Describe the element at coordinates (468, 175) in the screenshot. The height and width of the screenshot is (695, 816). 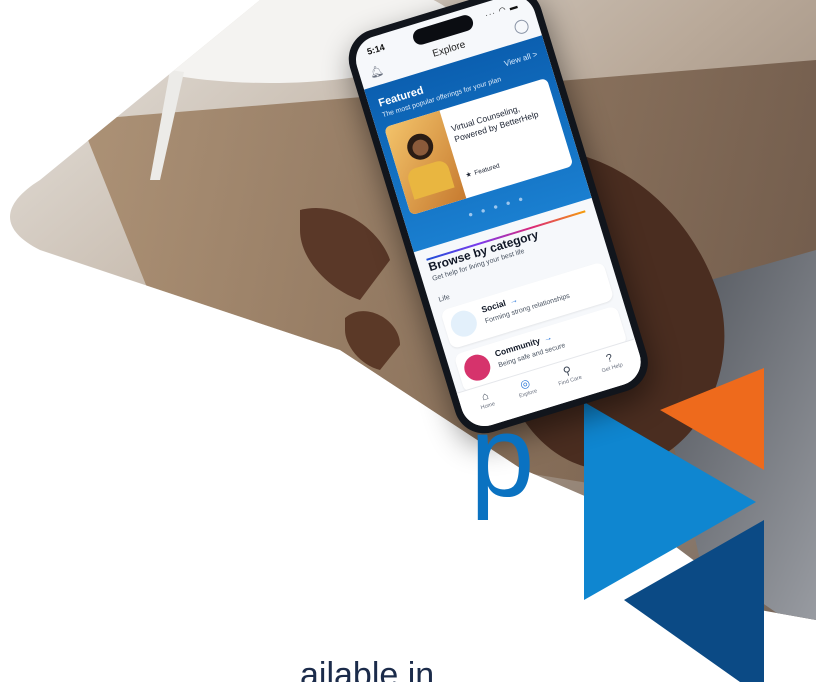
I see `star-icon: ★` at that location.